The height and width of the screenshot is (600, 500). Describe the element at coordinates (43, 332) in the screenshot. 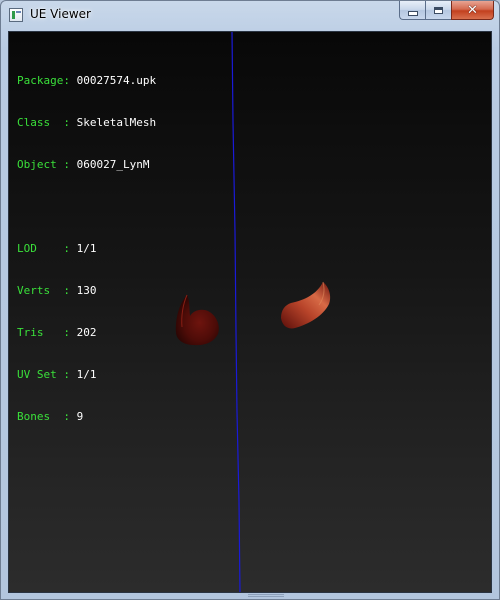

I see `info-label: Tris :` at that location.